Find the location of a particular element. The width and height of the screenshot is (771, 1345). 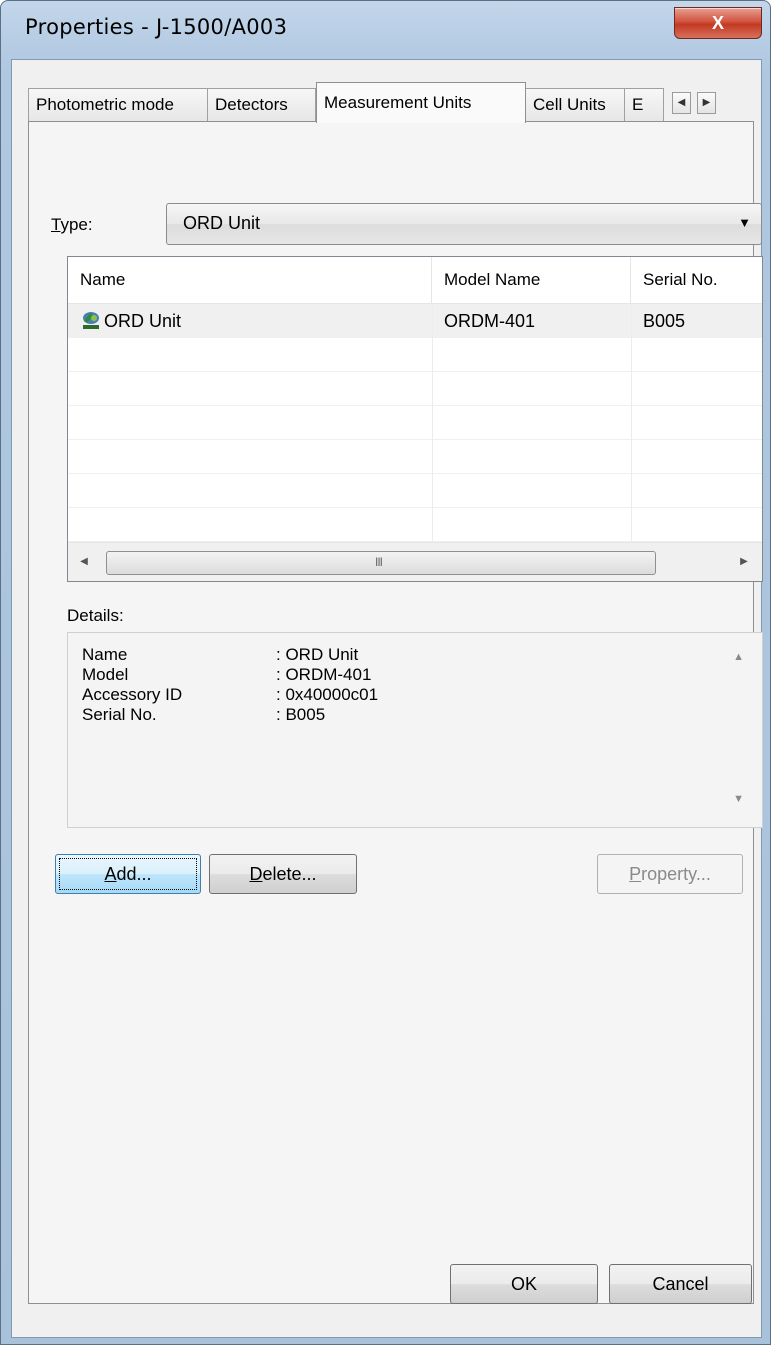

close-icon: X is located at coordinates (717, 23).